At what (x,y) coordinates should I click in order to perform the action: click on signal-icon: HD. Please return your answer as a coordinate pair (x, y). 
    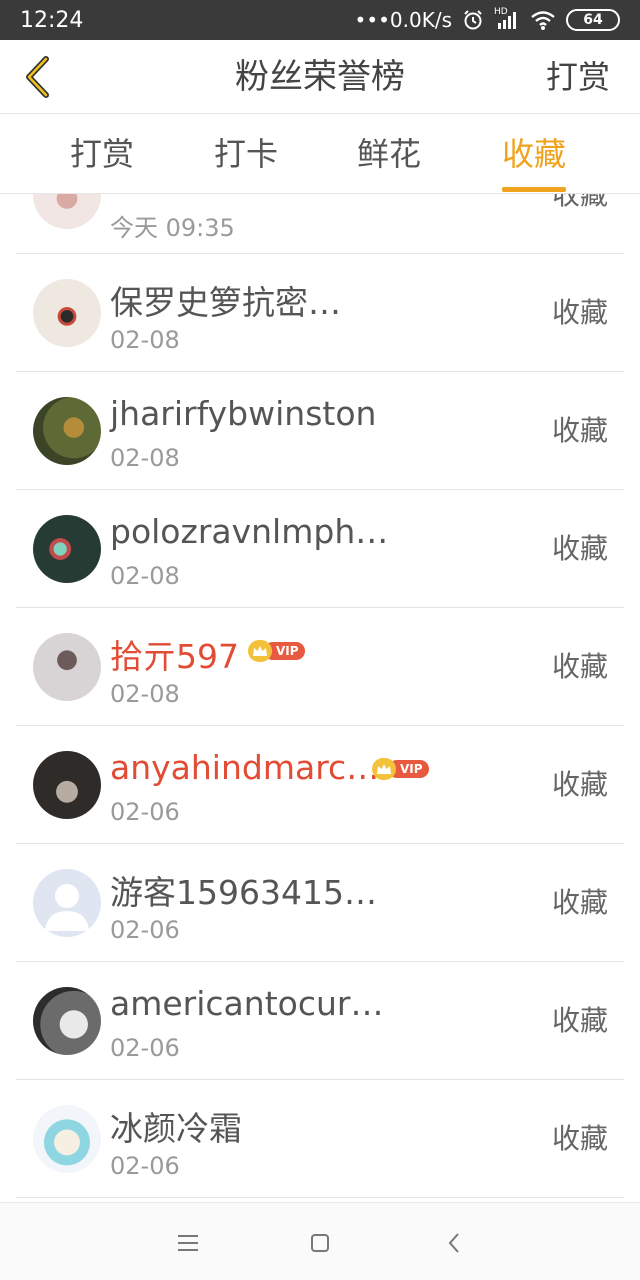
    Looking at the image, I should click on (507, 19).